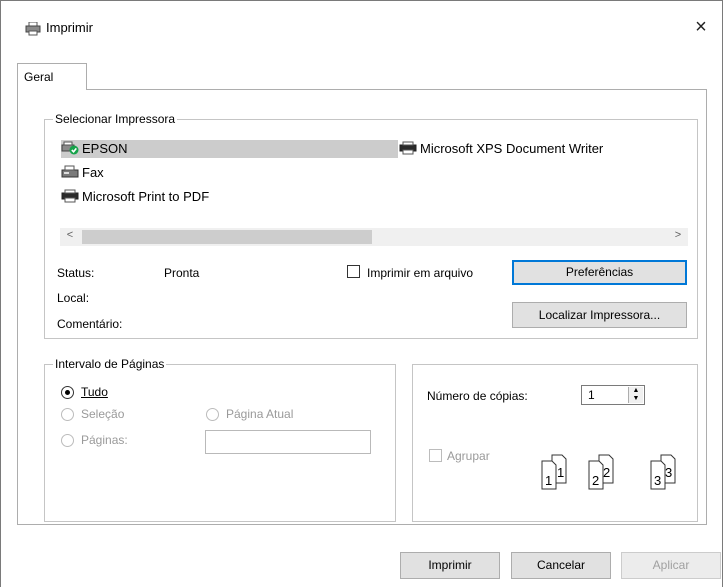 The width and height of the screenshot is (724, 588). I want to click on print-to-file-checkbox, so click(353, 271).